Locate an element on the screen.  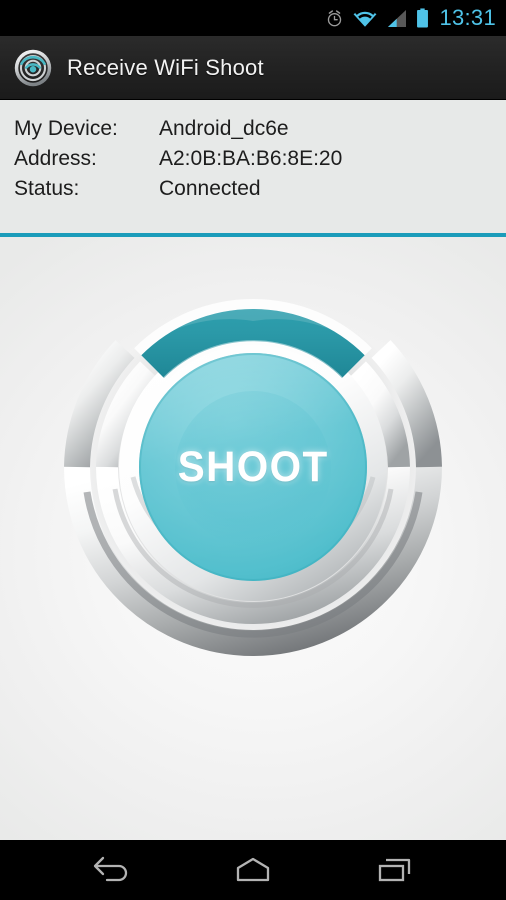
status-bar-icons is located at coordinates (377, 18).